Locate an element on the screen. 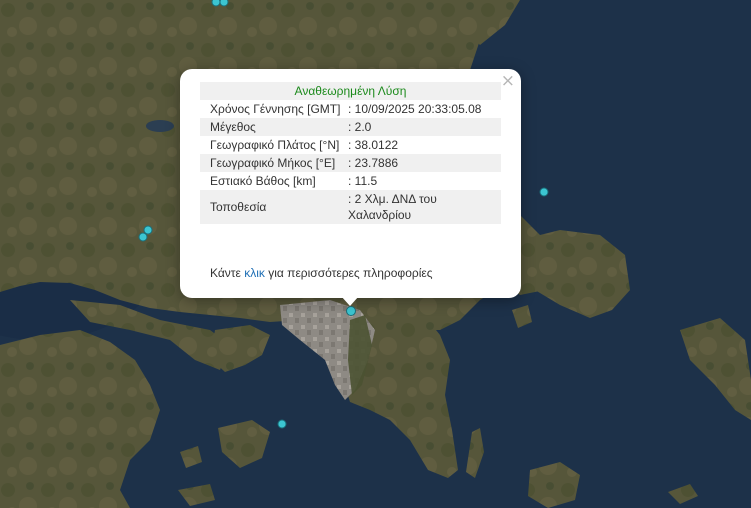 This screenshot has height=508, width=751. info-value: : 23.7886 is located at coordinates (424, 163).